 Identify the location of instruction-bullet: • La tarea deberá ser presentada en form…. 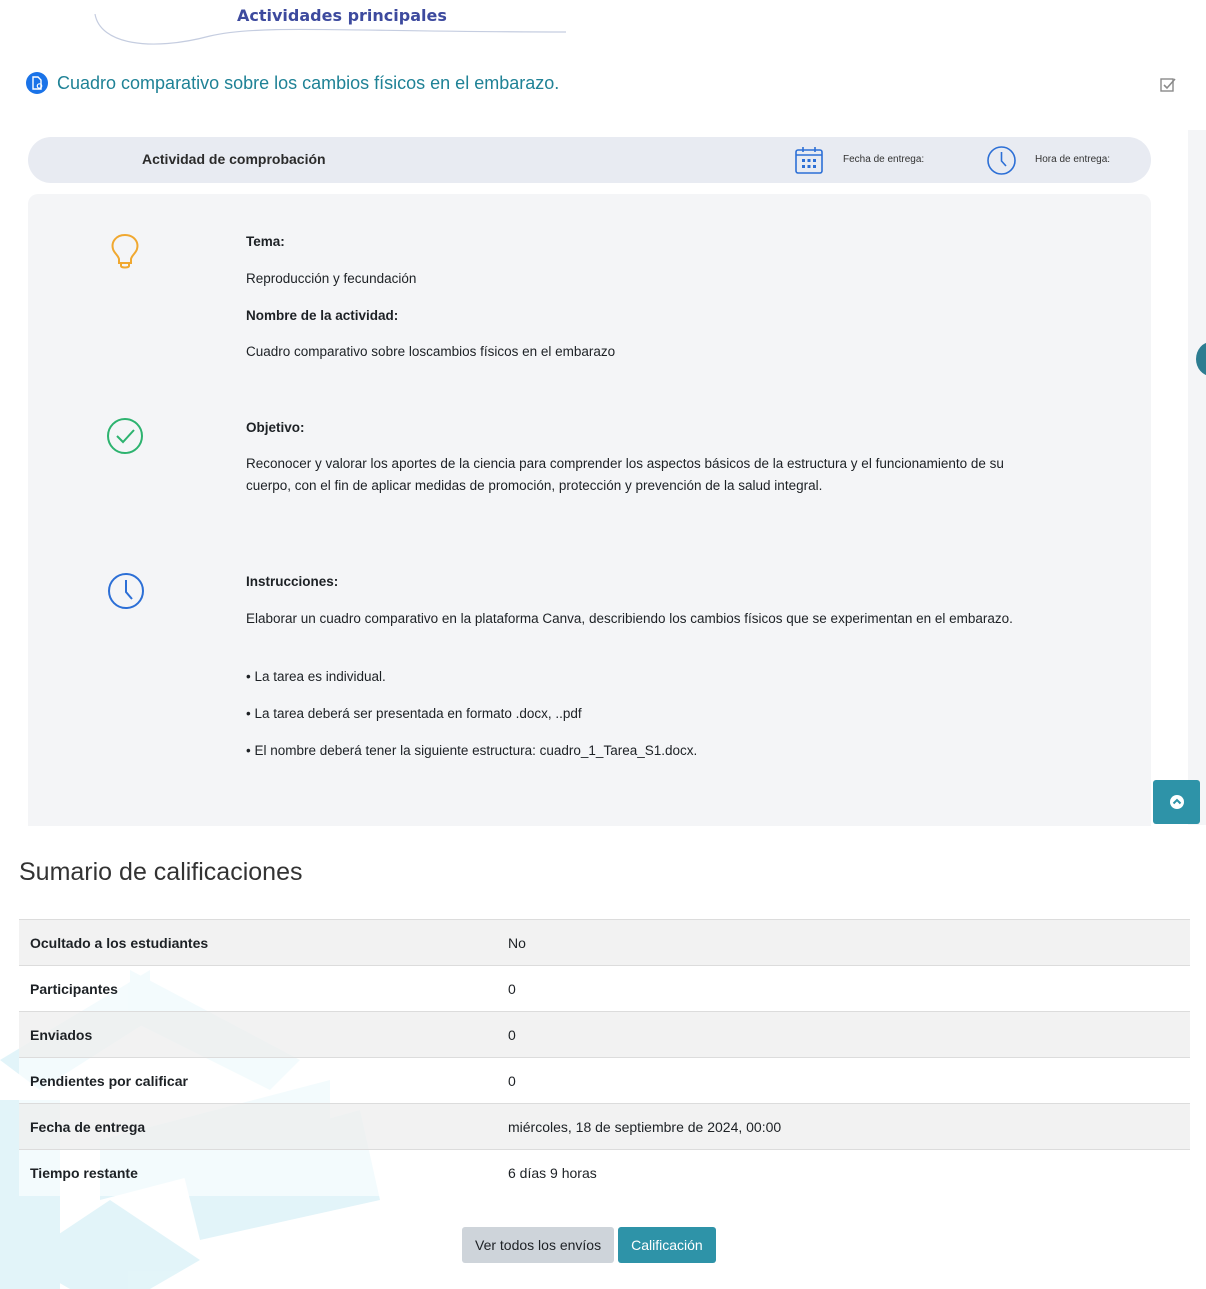
(414, 713).